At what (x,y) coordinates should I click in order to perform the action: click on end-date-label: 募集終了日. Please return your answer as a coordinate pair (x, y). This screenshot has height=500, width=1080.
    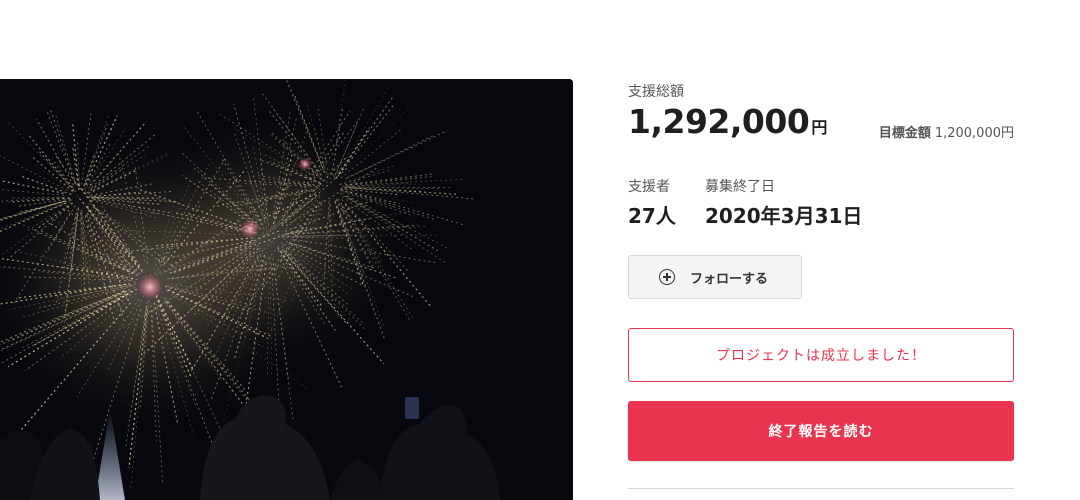
    Looking at the image, I should click on (740, 187).